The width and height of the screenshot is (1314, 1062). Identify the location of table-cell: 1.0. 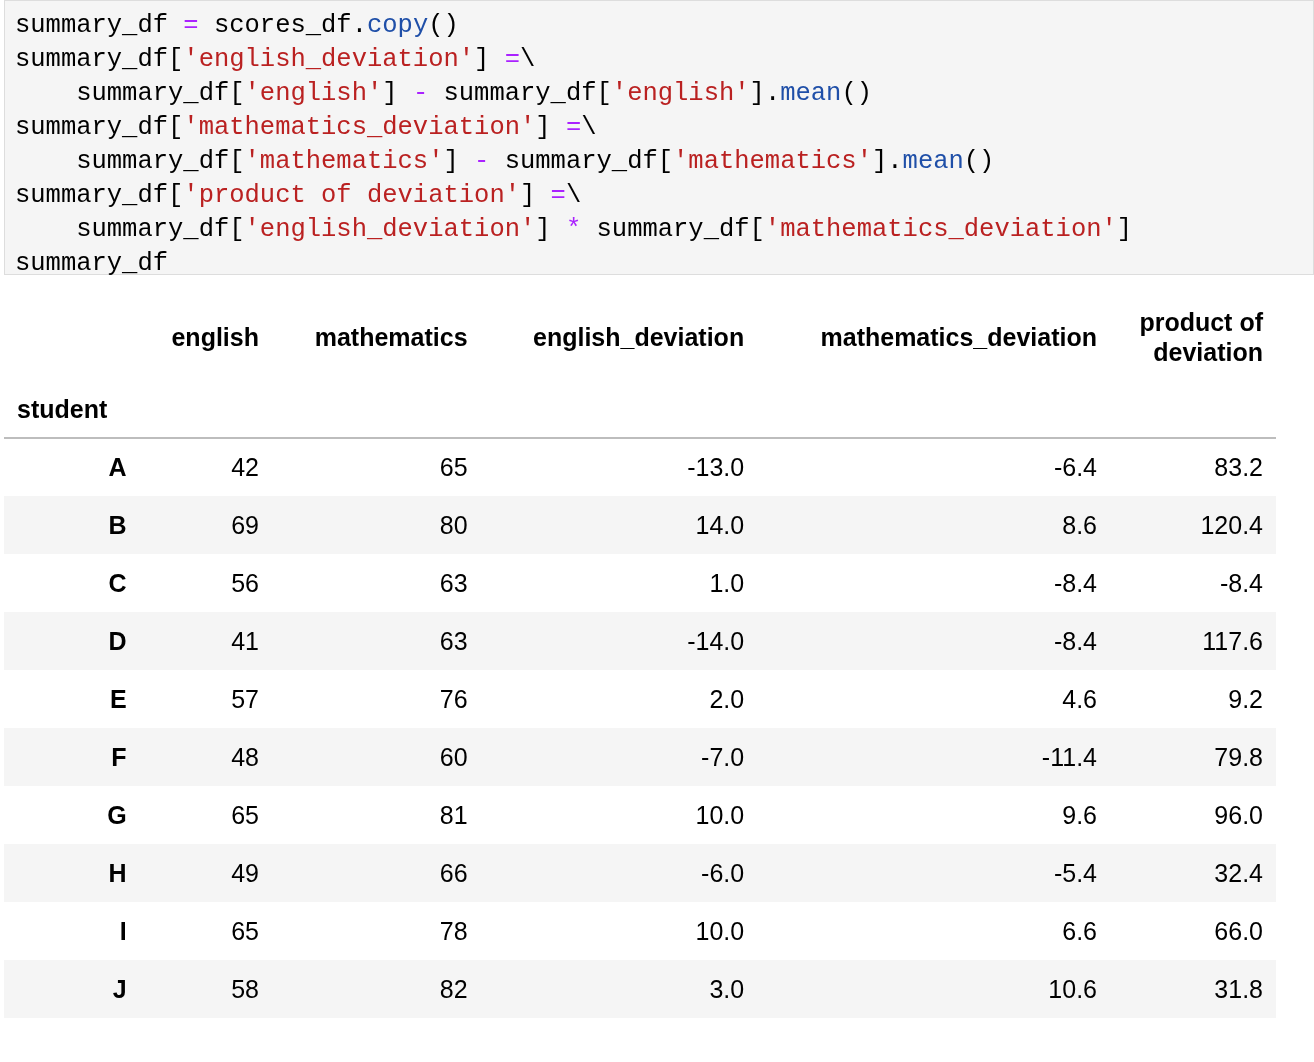
(727, 582).